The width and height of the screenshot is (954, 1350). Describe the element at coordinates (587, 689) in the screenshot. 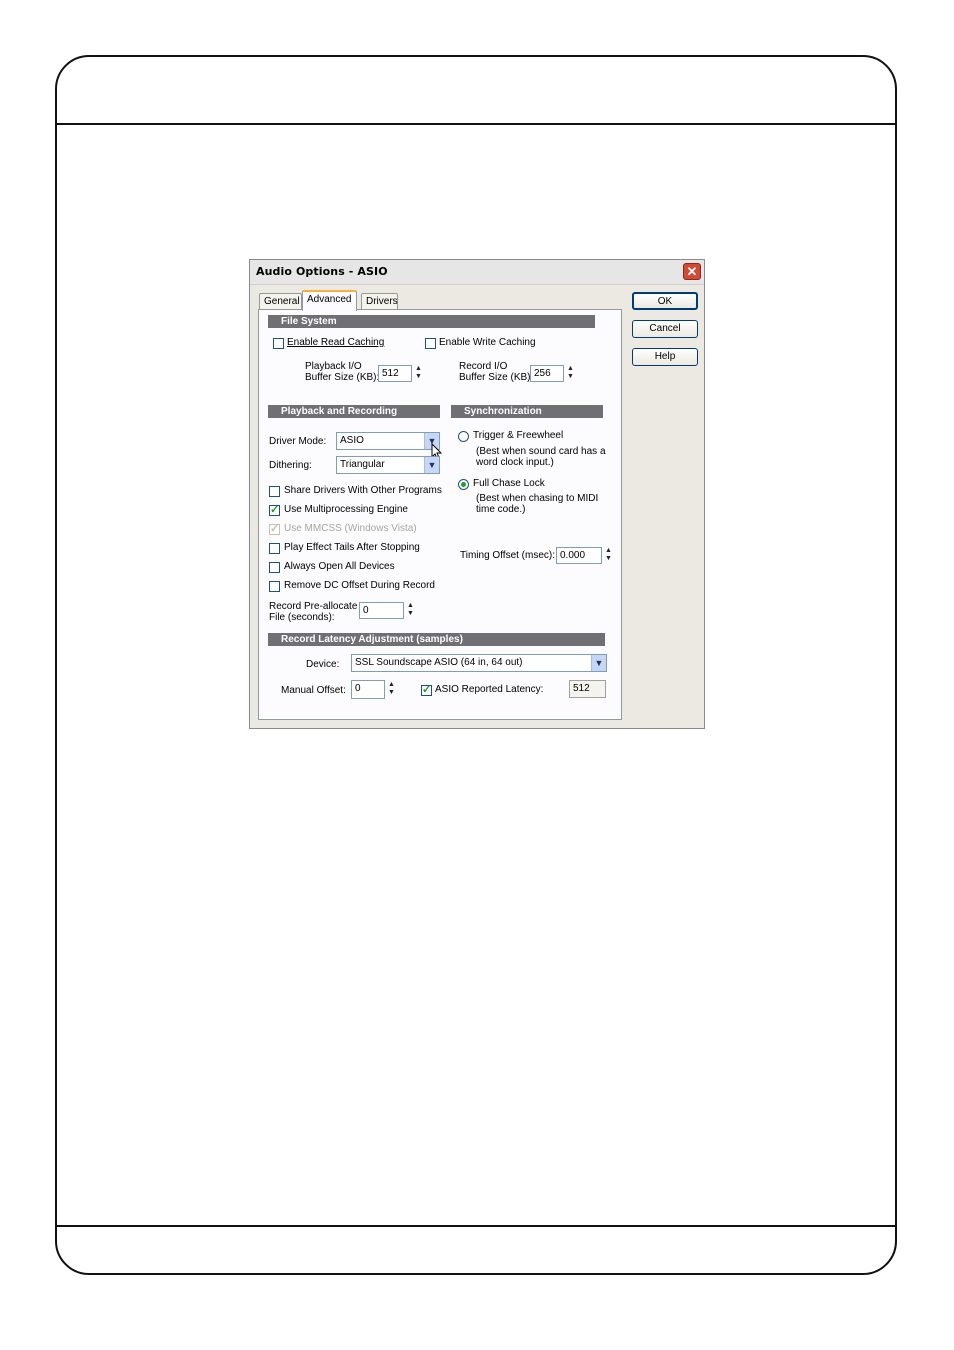

I see `asio-reported-latency-value: 512` at that location.